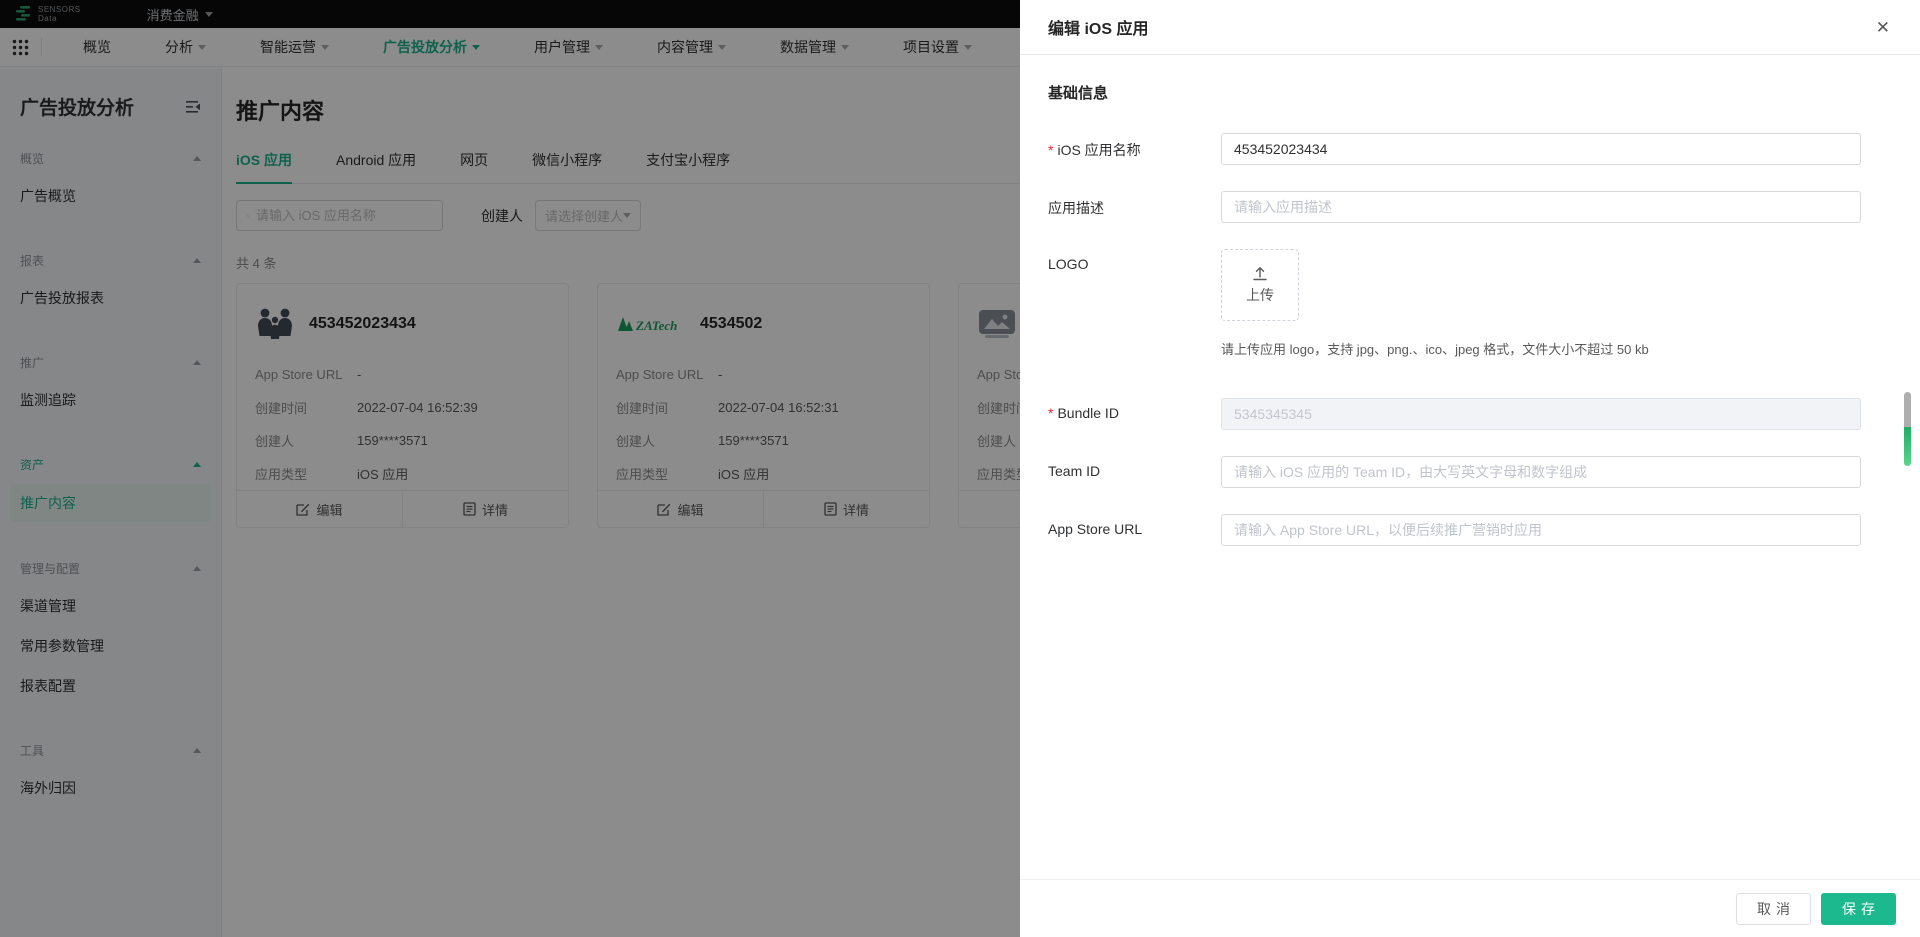 The height and width of the screenshot is (937, 1920). What do you see at coordinates (1541, 472) in the screenshot?
I see `team-id-input` at bounding box center [1541, 472].